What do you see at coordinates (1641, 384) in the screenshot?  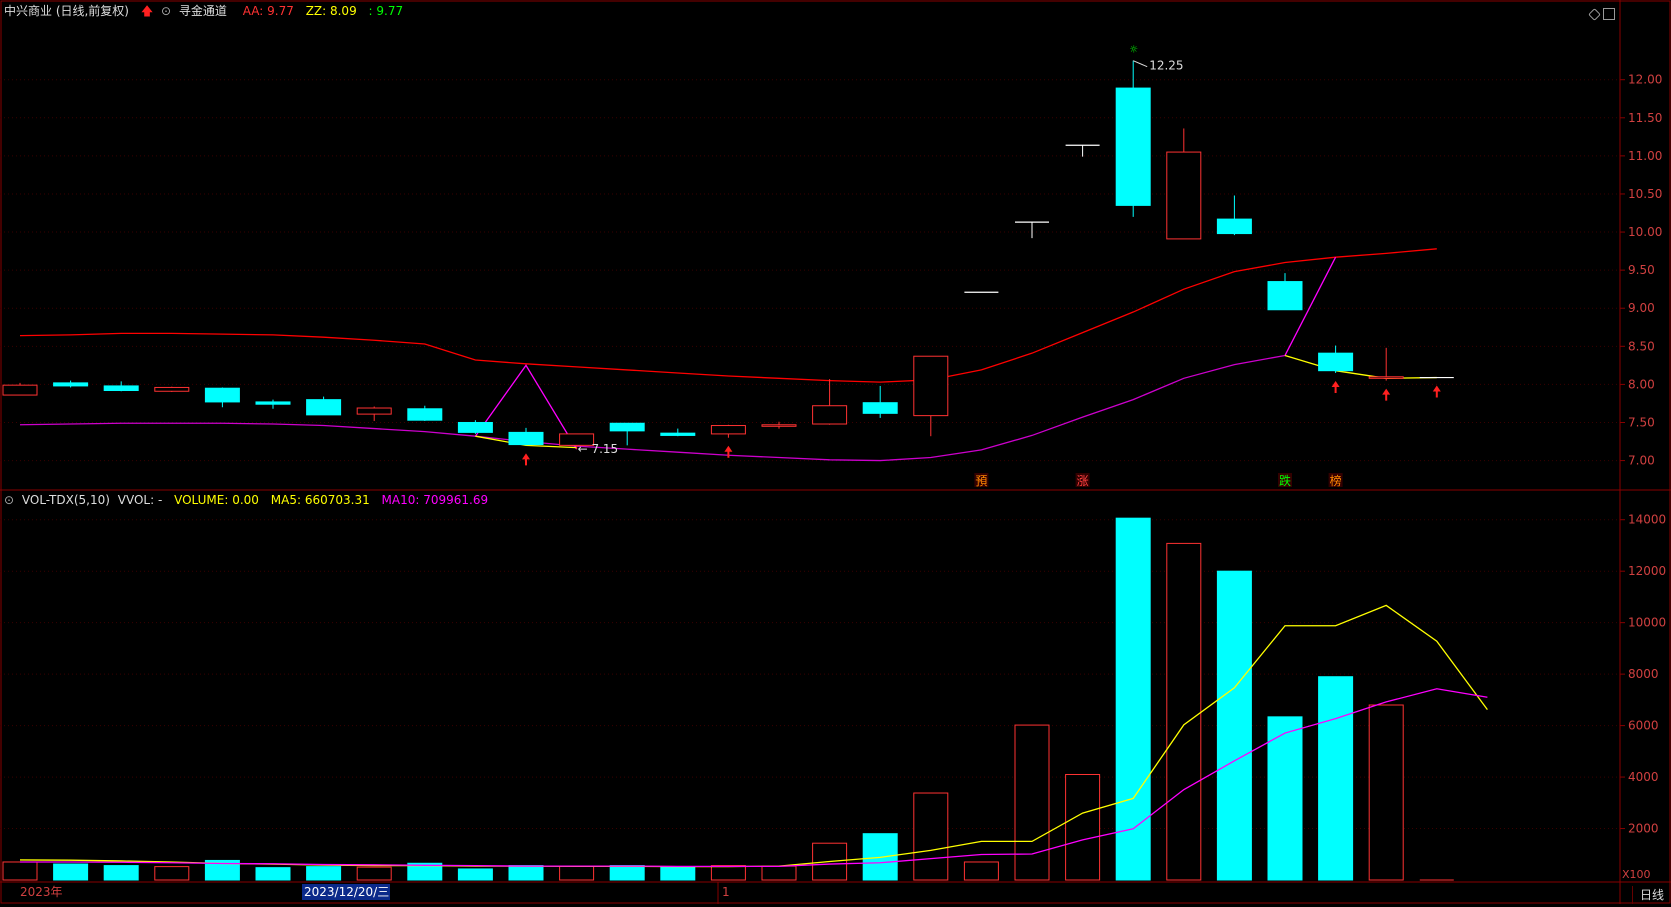 I see `price-tick-label: 8.00` at bounding box center [1641, 384].